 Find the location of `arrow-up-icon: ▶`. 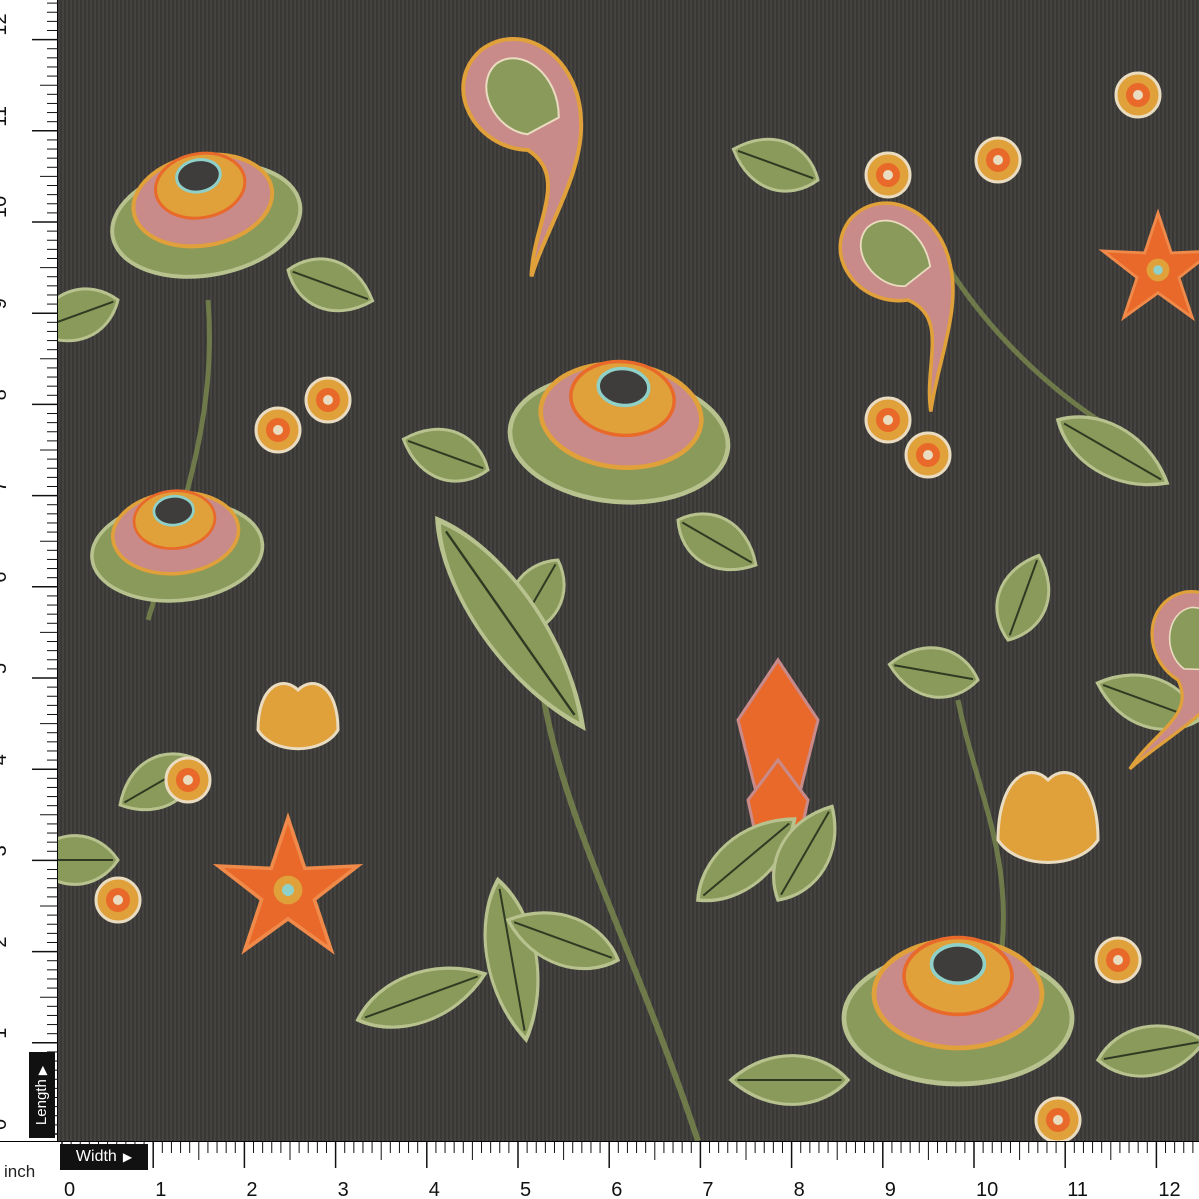

arrow-up-icon: ▶ is located at coordinates (42, 1070).